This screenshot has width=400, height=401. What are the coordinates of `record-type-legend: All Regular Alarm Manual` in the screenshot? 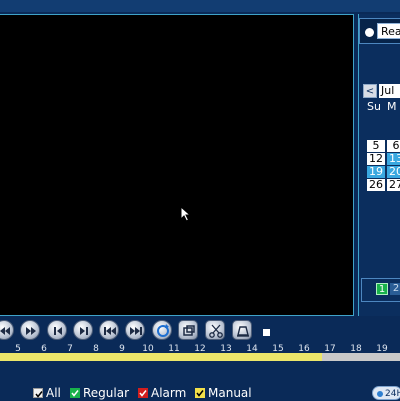 It's located at (200, 393).